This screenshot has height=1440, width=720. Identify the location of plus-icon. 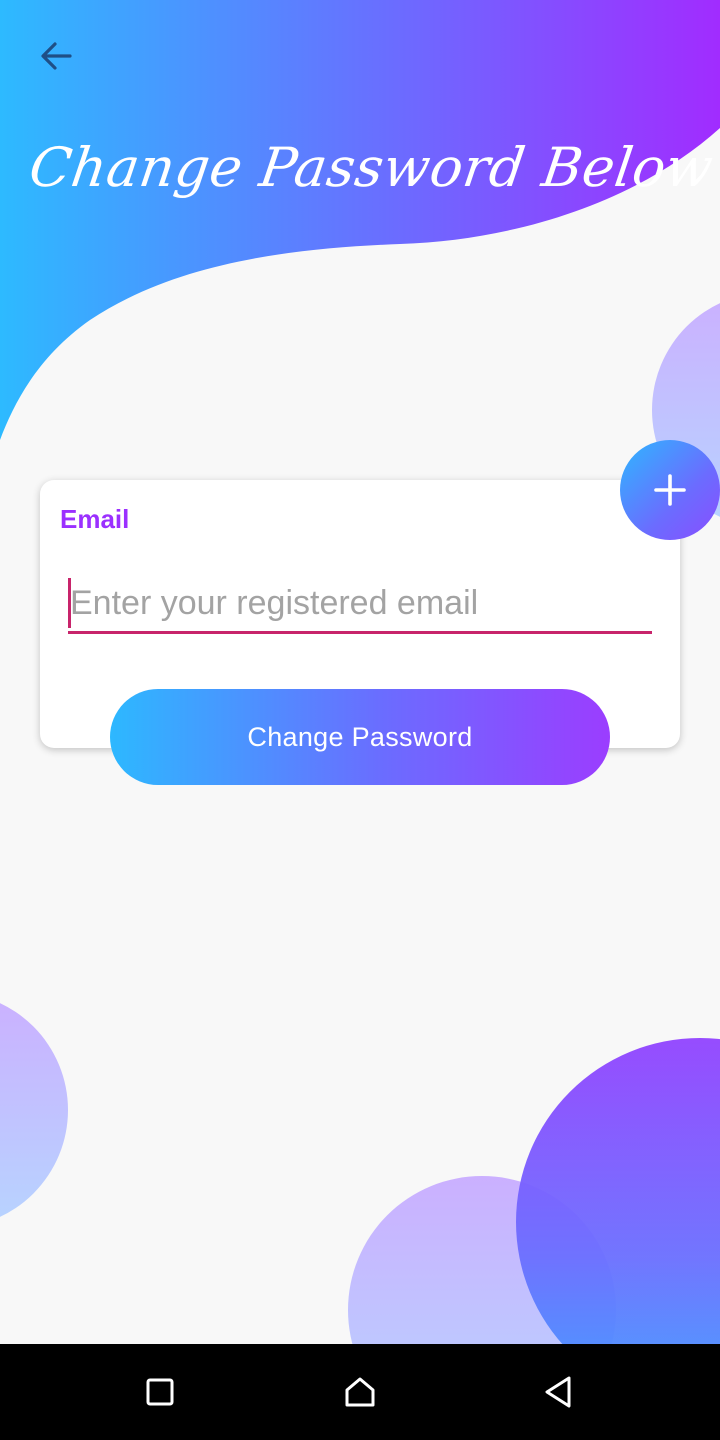
(670, 490).